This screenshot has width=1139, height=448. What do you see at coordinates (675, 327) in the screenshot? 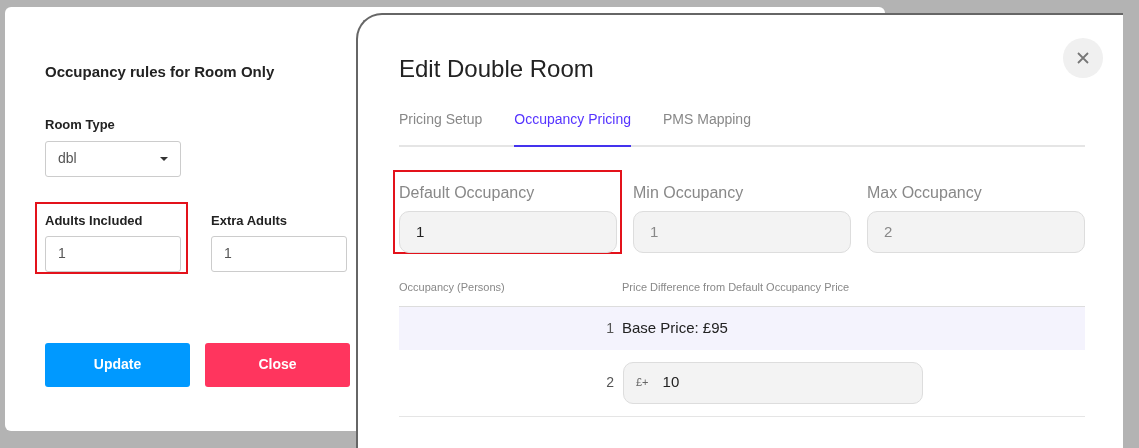
I see `table-cell-text: Base Price: £95` at bounding box center [675, 327].